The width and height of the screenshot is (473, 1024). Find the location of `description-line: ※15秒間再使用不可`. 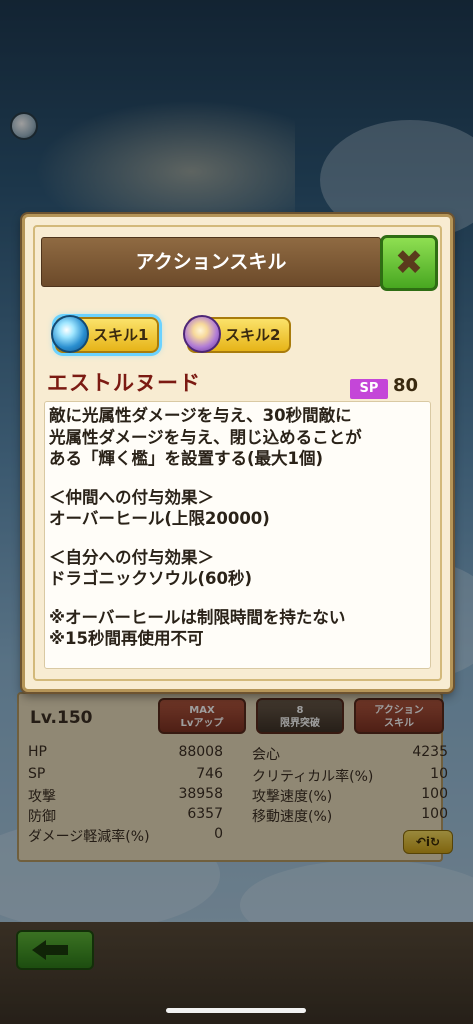

description-line: ※15秒間再使用不可 is located at coordinates (126, 638).